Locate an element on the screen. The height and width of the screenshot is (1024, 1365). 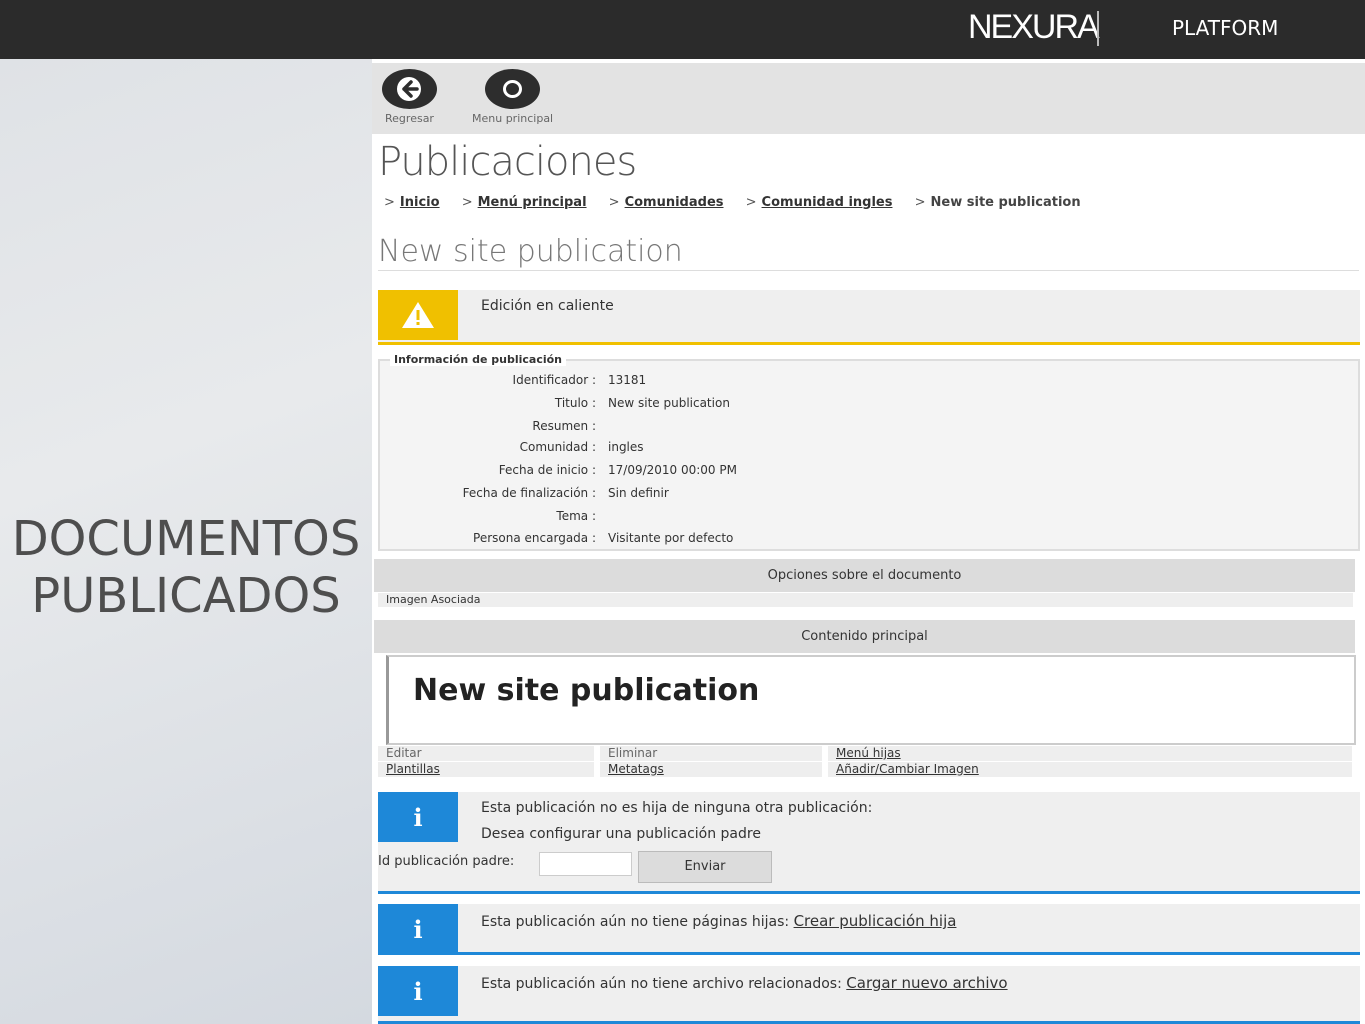
page-title: Publicaciones is located at coordinates (507, 162).